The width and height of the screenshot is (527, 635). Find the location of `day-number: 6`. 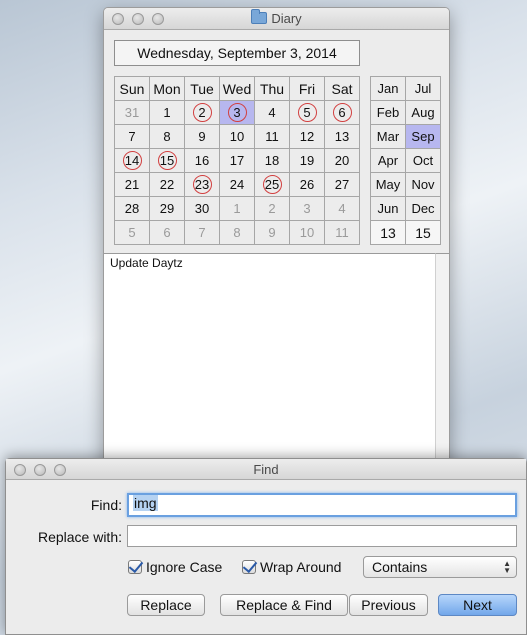

day-number: 6 is located at coordinates (167, 232).